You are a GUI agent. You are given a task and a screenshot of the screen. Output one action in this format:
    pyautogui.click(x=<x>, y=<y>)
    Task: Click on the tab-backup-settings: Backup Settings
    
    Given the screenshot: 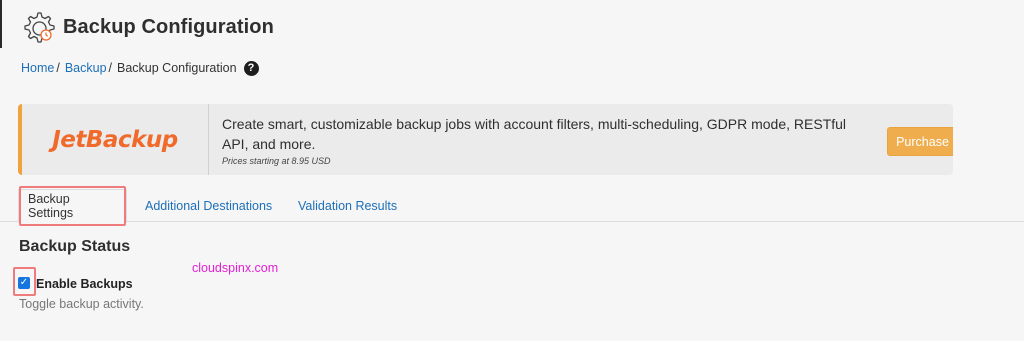 What is the action you would take?
    pyautogui.click(x=72, y=206)
    